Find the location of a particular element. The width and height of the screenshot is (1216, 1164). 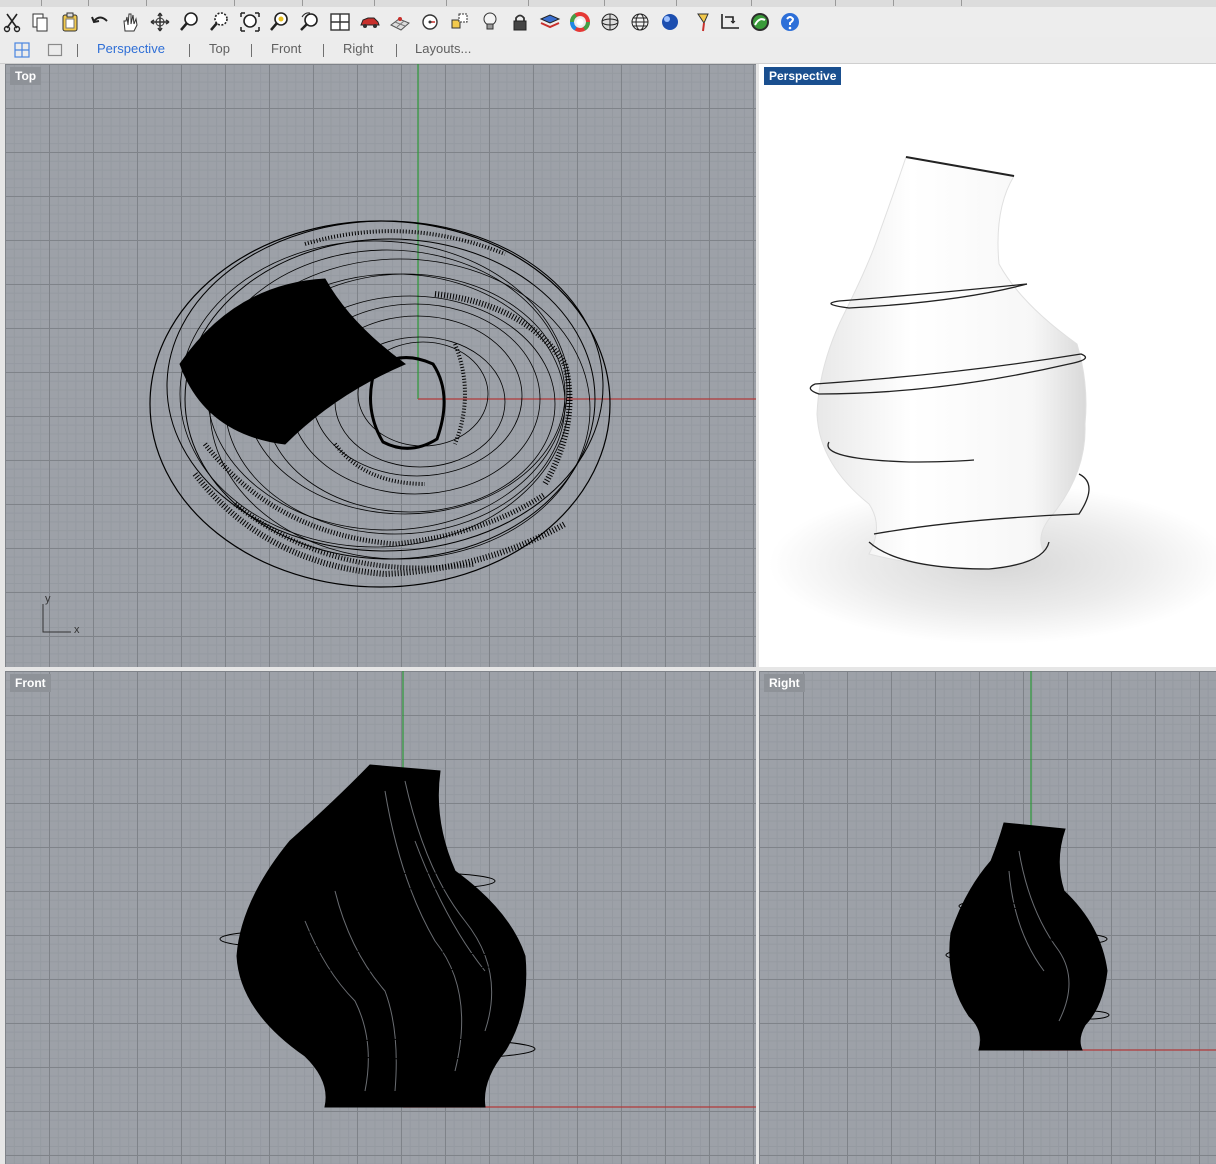

undo-icon is located at coordinates (100, 22).